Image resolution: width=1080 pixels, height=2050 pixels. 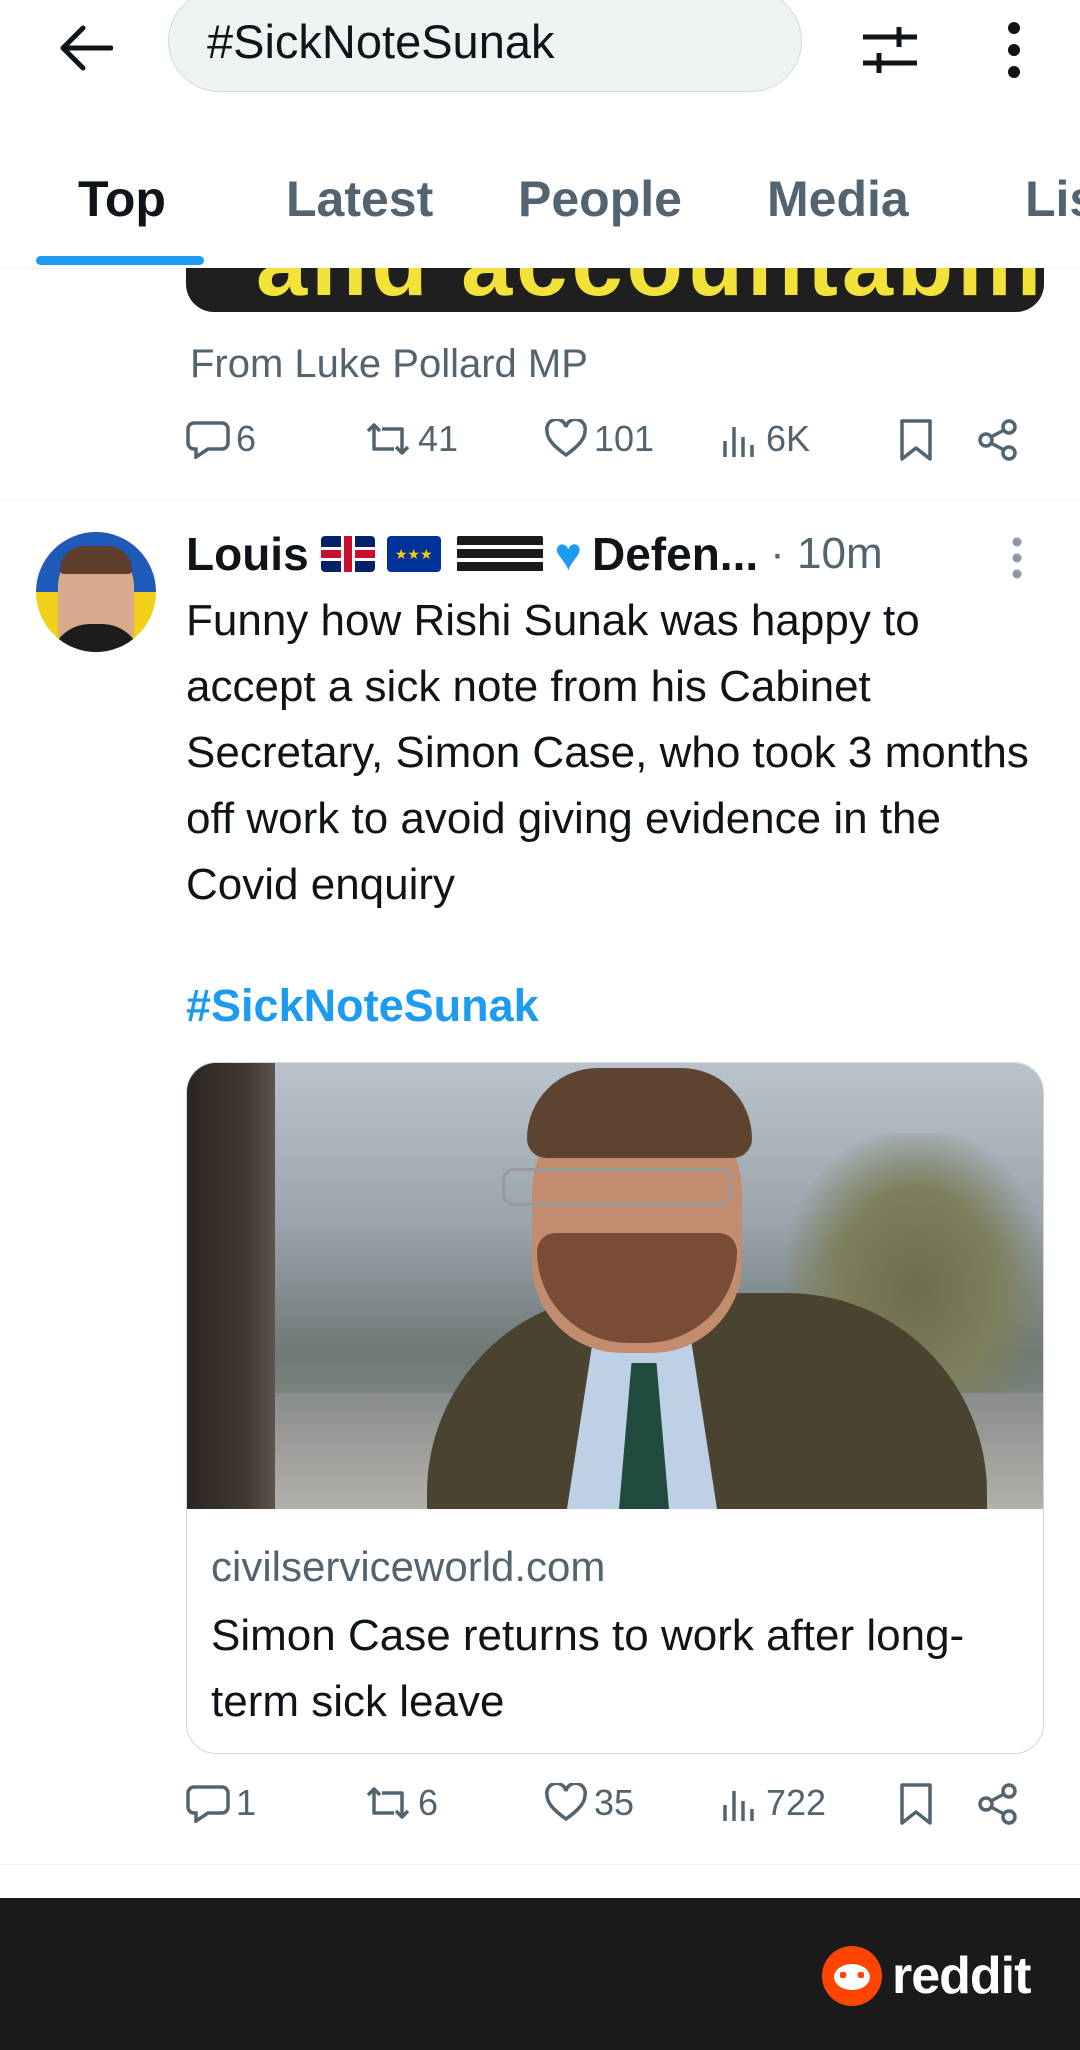 I want to click on media-source-label: From Luke Pollard MP, so click(x=389, y=364).